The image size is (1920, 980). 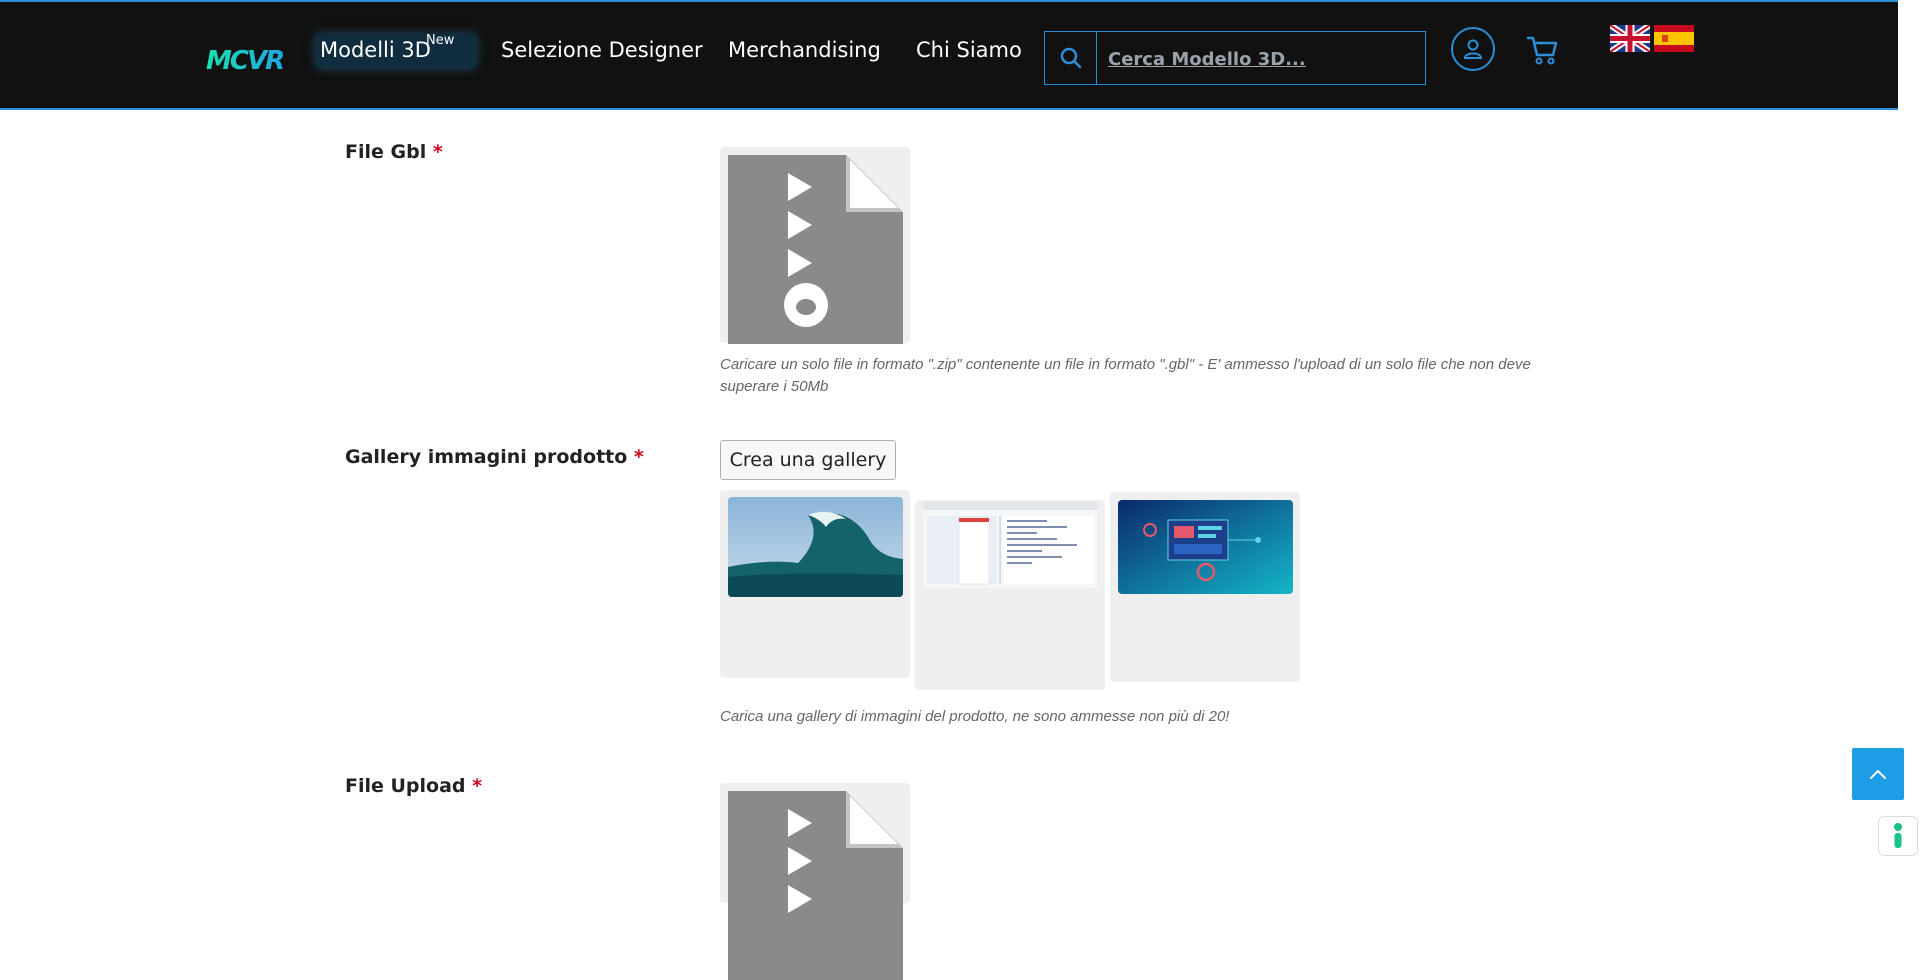 I want to click on file-gbl-preview, so click(x=815, y=245).